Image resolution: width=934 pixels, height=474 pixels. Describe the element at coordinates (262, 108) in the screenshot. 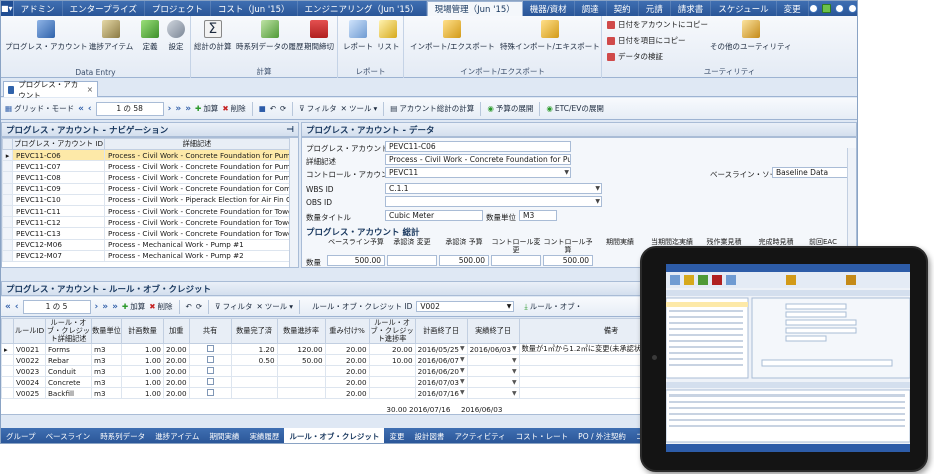

I see `save-button: ■` at that location.